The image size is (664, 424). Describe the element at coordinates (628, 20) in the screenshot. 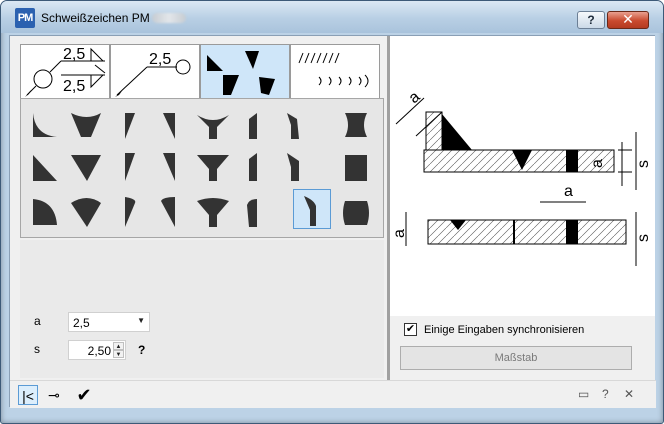

I see `close-button: ✕` at that location.